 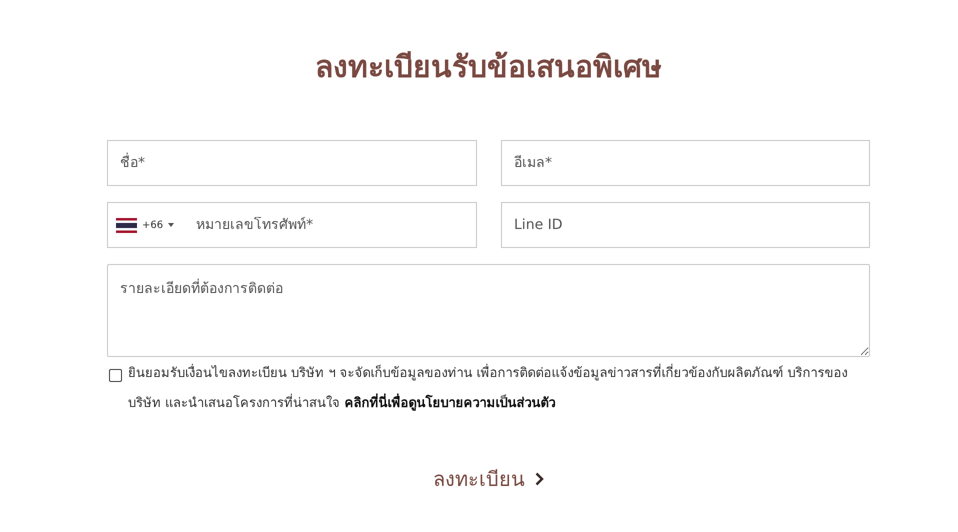 I want to click on country-code-select: +66, so click(x=145, y=225).